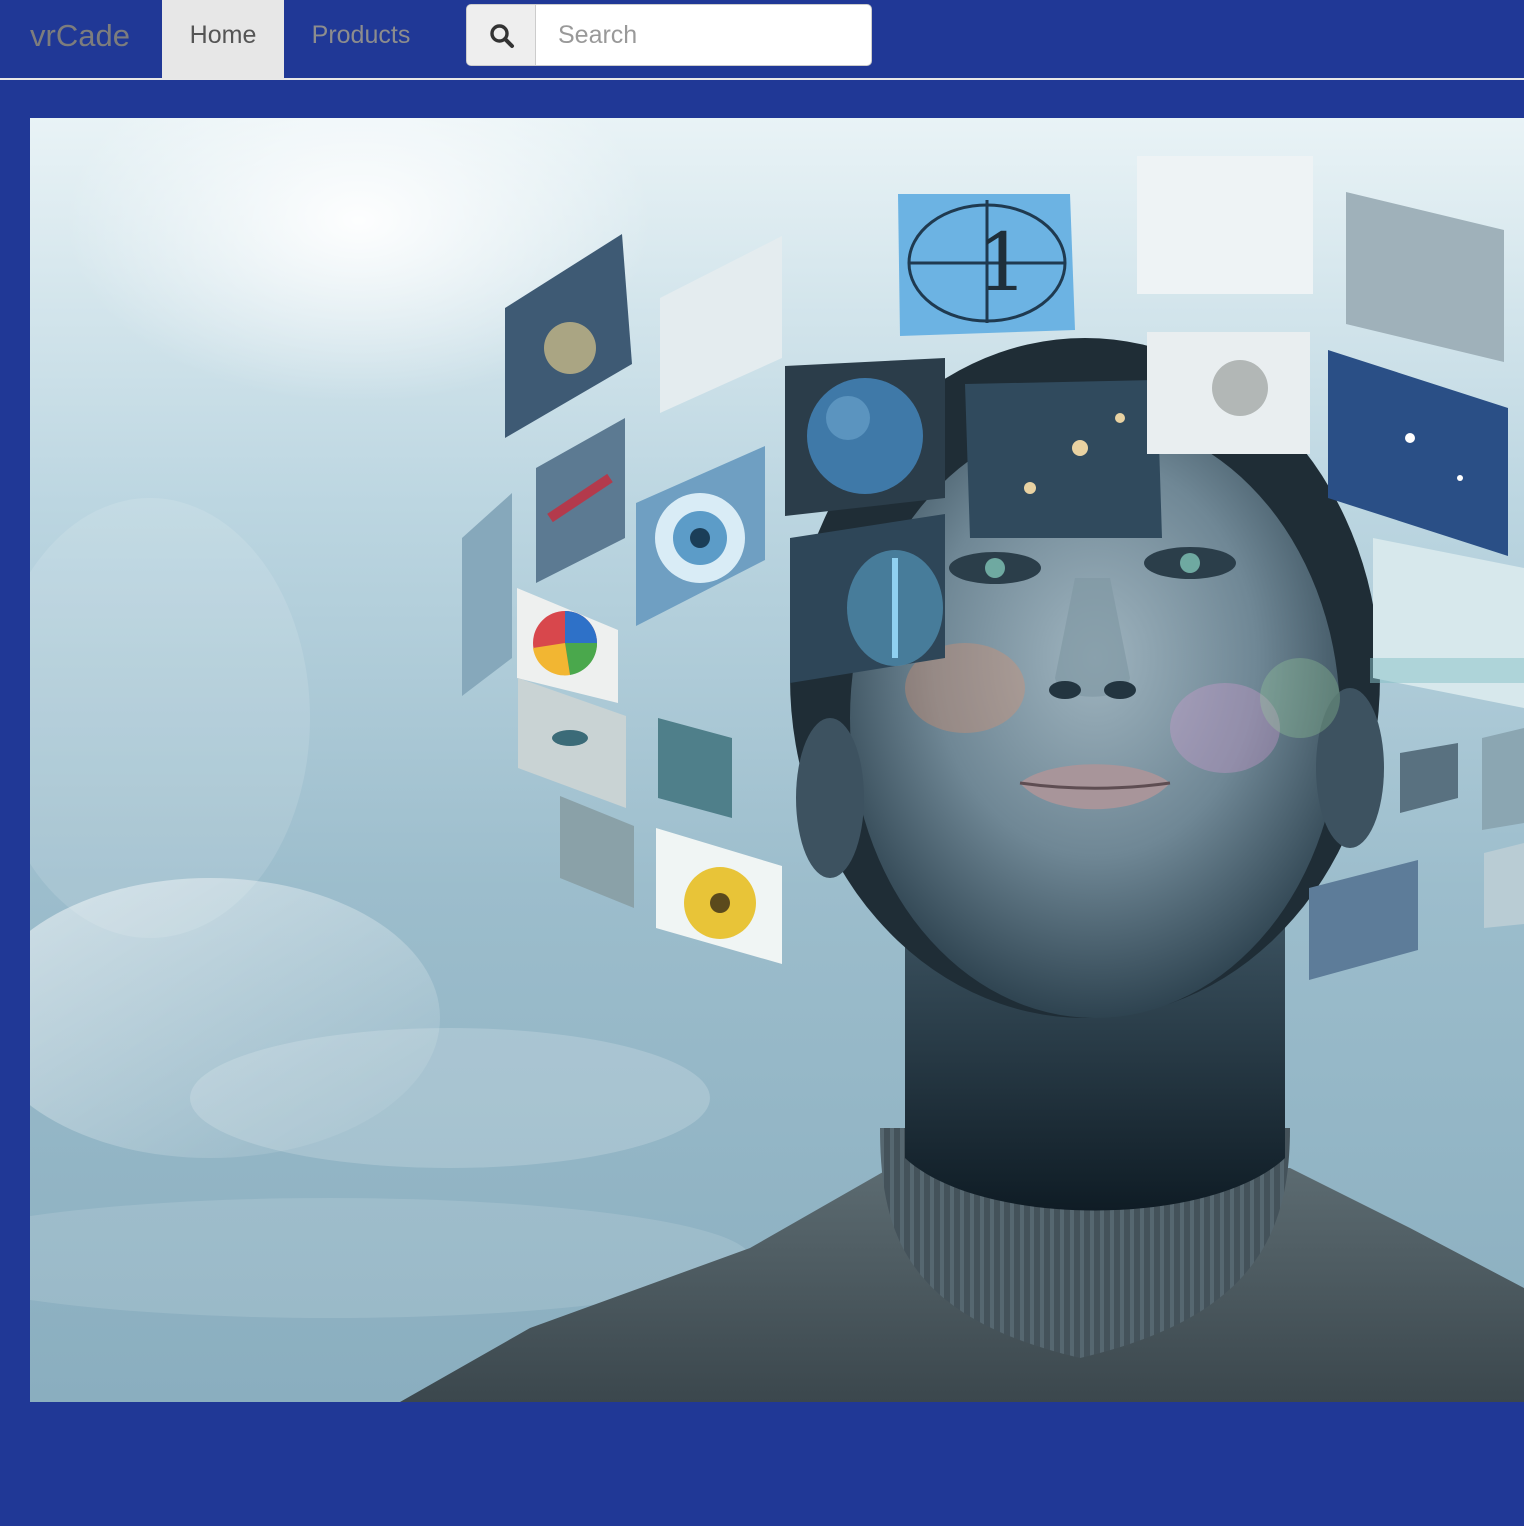  What do you see at coordinates (80, 36) in the screenshot?
I see `brand-link: vrCade` at bounding box center [80, 36].